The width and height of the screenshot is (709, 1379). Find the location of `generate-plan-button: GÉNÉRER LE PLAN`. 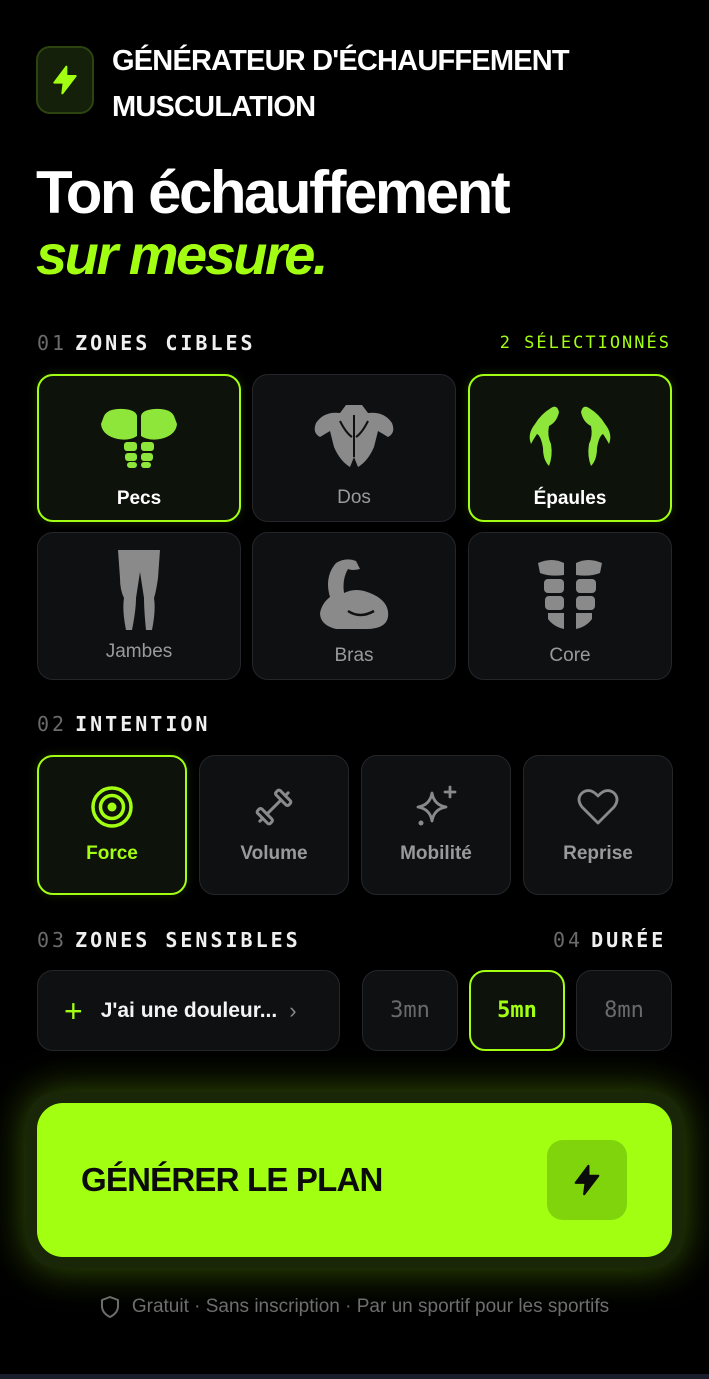

generate-plan-button: GÉNÉRER LE PLAN is located at coordinates (354, 1180).